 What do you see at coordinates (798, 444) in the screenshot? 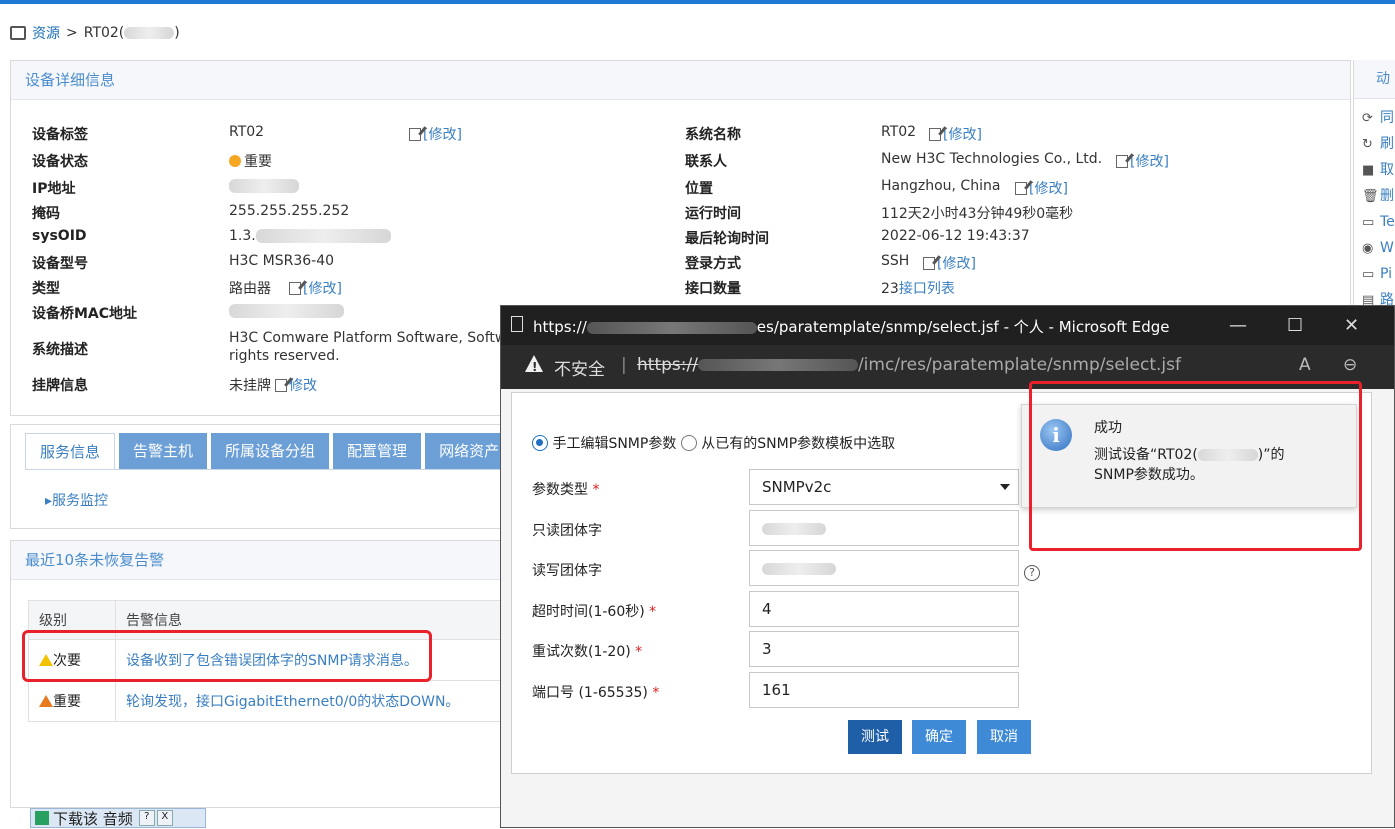
I see `radio-template-label: 从已有的SNMP参数模板中选取` at bounding box center [798, 444].